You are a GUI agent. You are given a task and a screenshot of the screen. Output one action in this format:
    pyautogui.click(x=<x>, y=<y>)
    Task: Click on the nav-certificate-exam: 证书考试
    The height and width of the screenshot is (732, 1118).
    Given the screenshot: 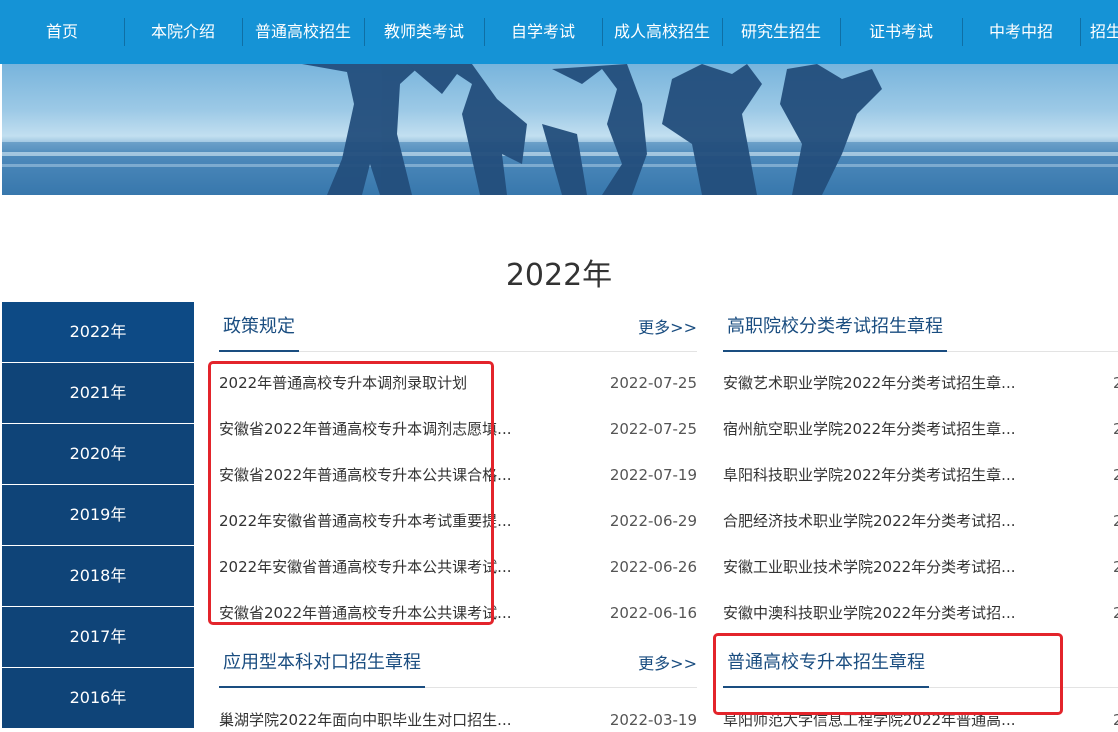 What is the action you would take?
    pyautogui.click(x=901, y=32)
    